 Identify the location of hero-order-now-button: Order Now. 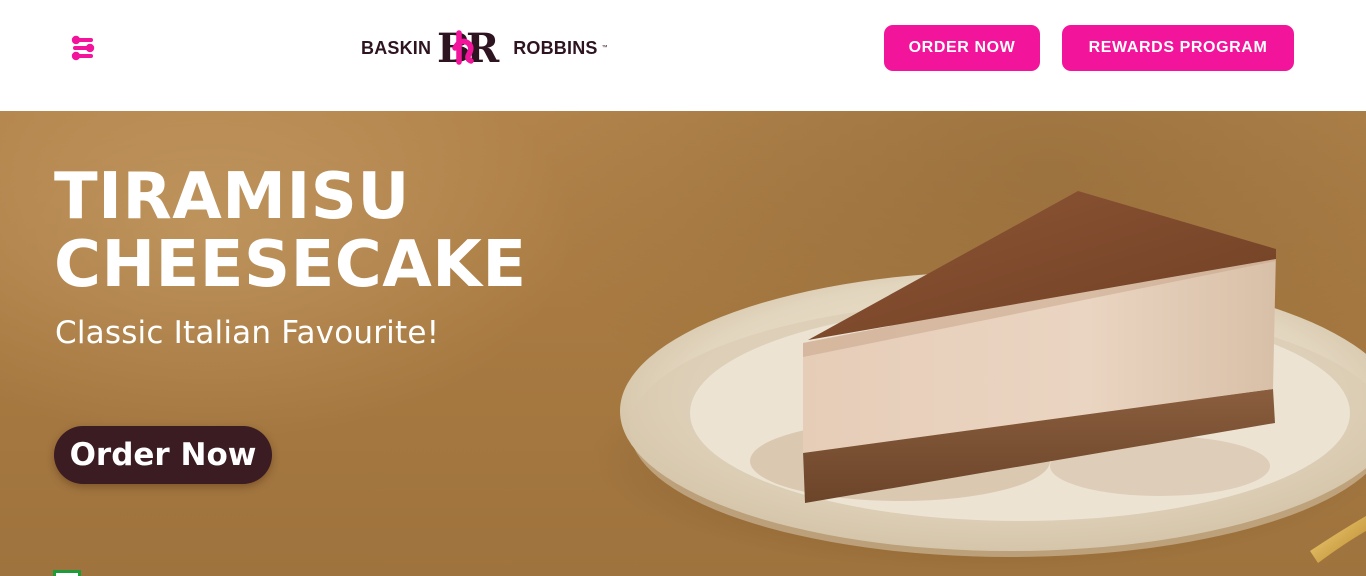
(163, 455).